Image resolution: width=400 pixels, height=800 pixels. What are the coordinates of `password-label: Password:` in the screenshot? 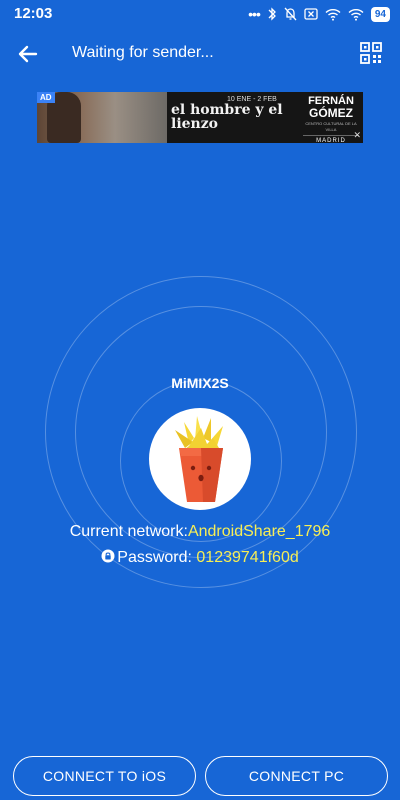 It's located at (157, 557).